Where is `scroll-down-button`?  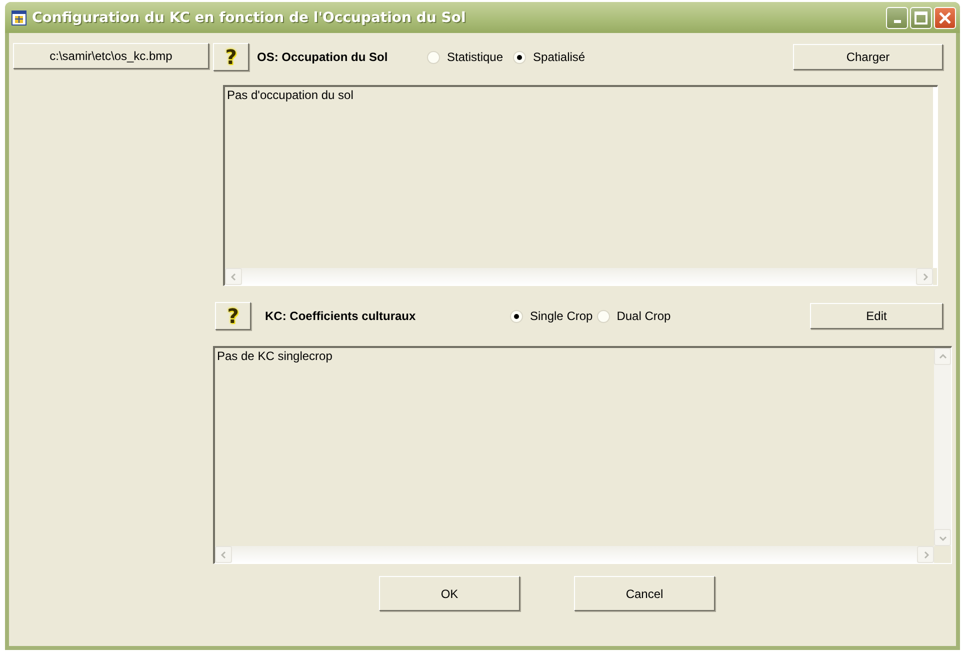
scroll-down-button is located at coordinates (942, 537).